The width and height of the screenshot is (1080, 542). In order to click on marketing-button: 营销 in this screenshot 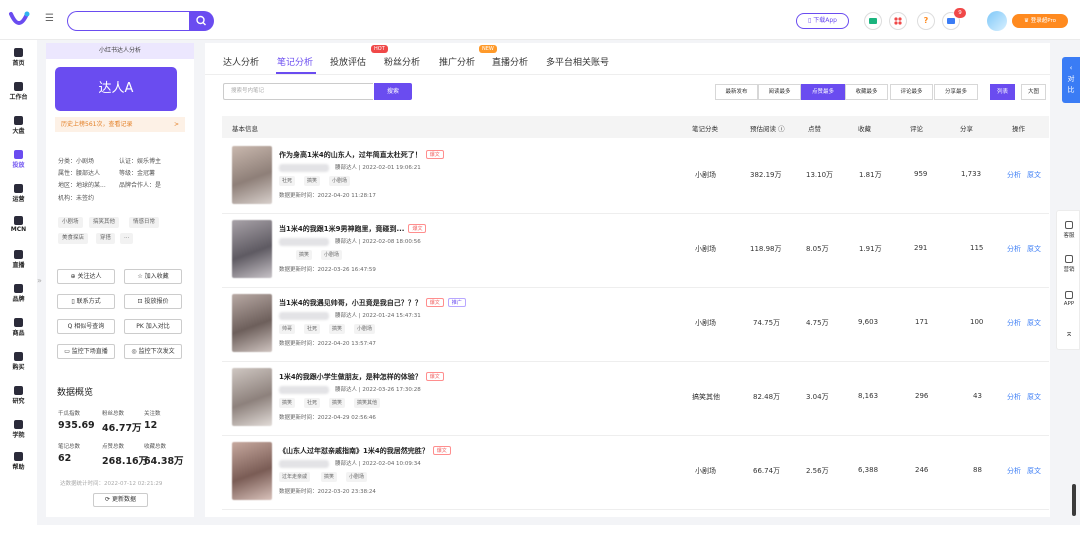, I will do `click(1068, 264)`.